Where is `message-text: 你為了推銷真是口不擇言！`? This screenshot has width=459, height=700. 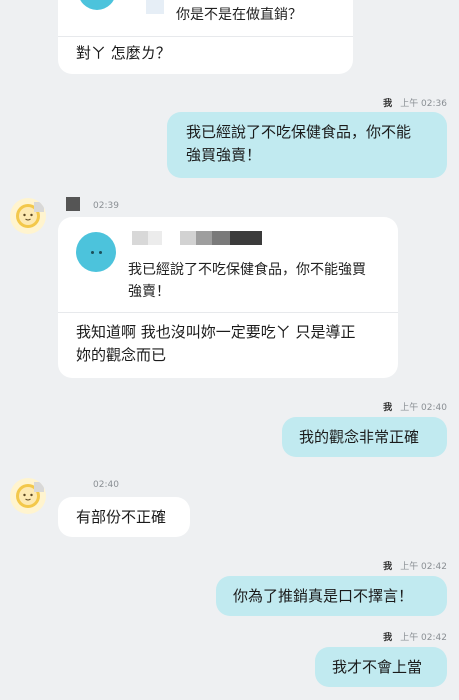
message-text: 你為了推銷真是口不擇言！ is located at coordinates (323, 596).